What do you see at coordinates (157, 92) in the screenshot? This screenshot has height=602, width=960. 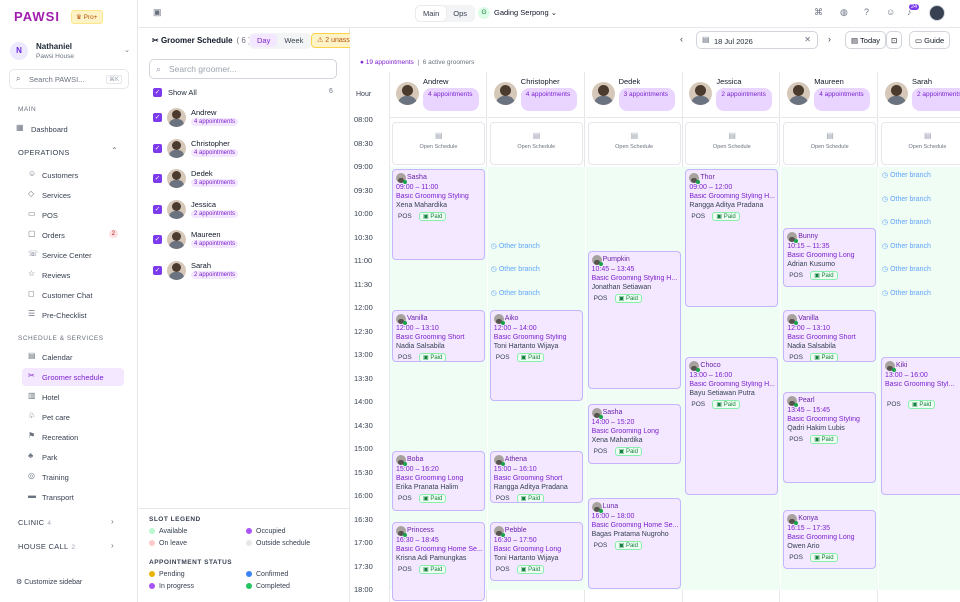 I see `show-all-checkbox: ✓` at bounding box center [157, 92].